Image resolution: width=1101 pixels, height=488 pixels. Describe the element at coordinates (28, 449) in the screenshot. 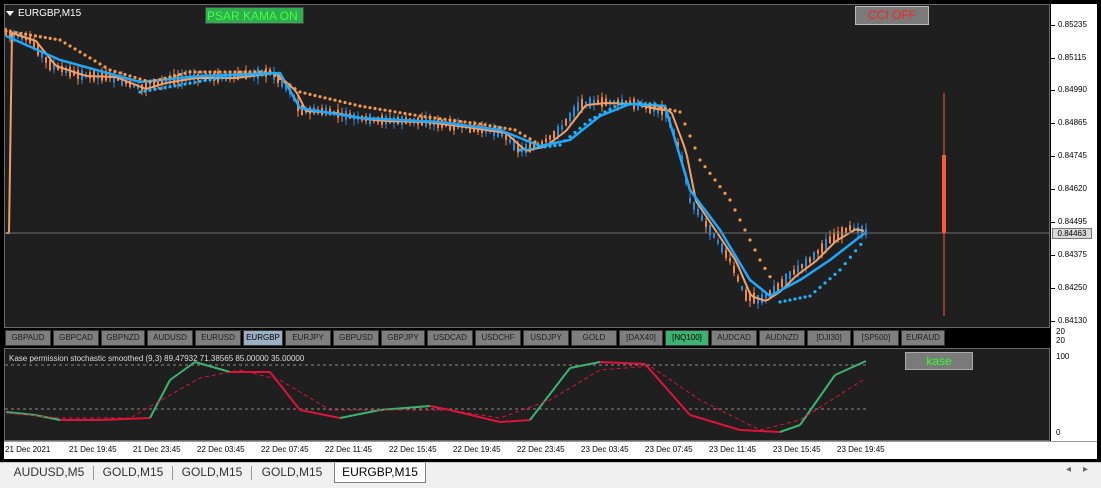

I see `time-tick-label: 21 Dec 2021` at that location.